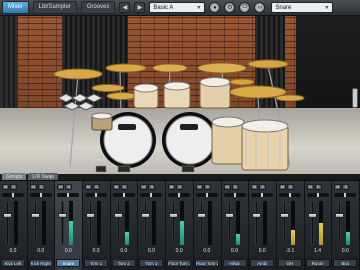 This screenshot has height=270, width=360. I want to click on snare-drum, so click(102, 121).